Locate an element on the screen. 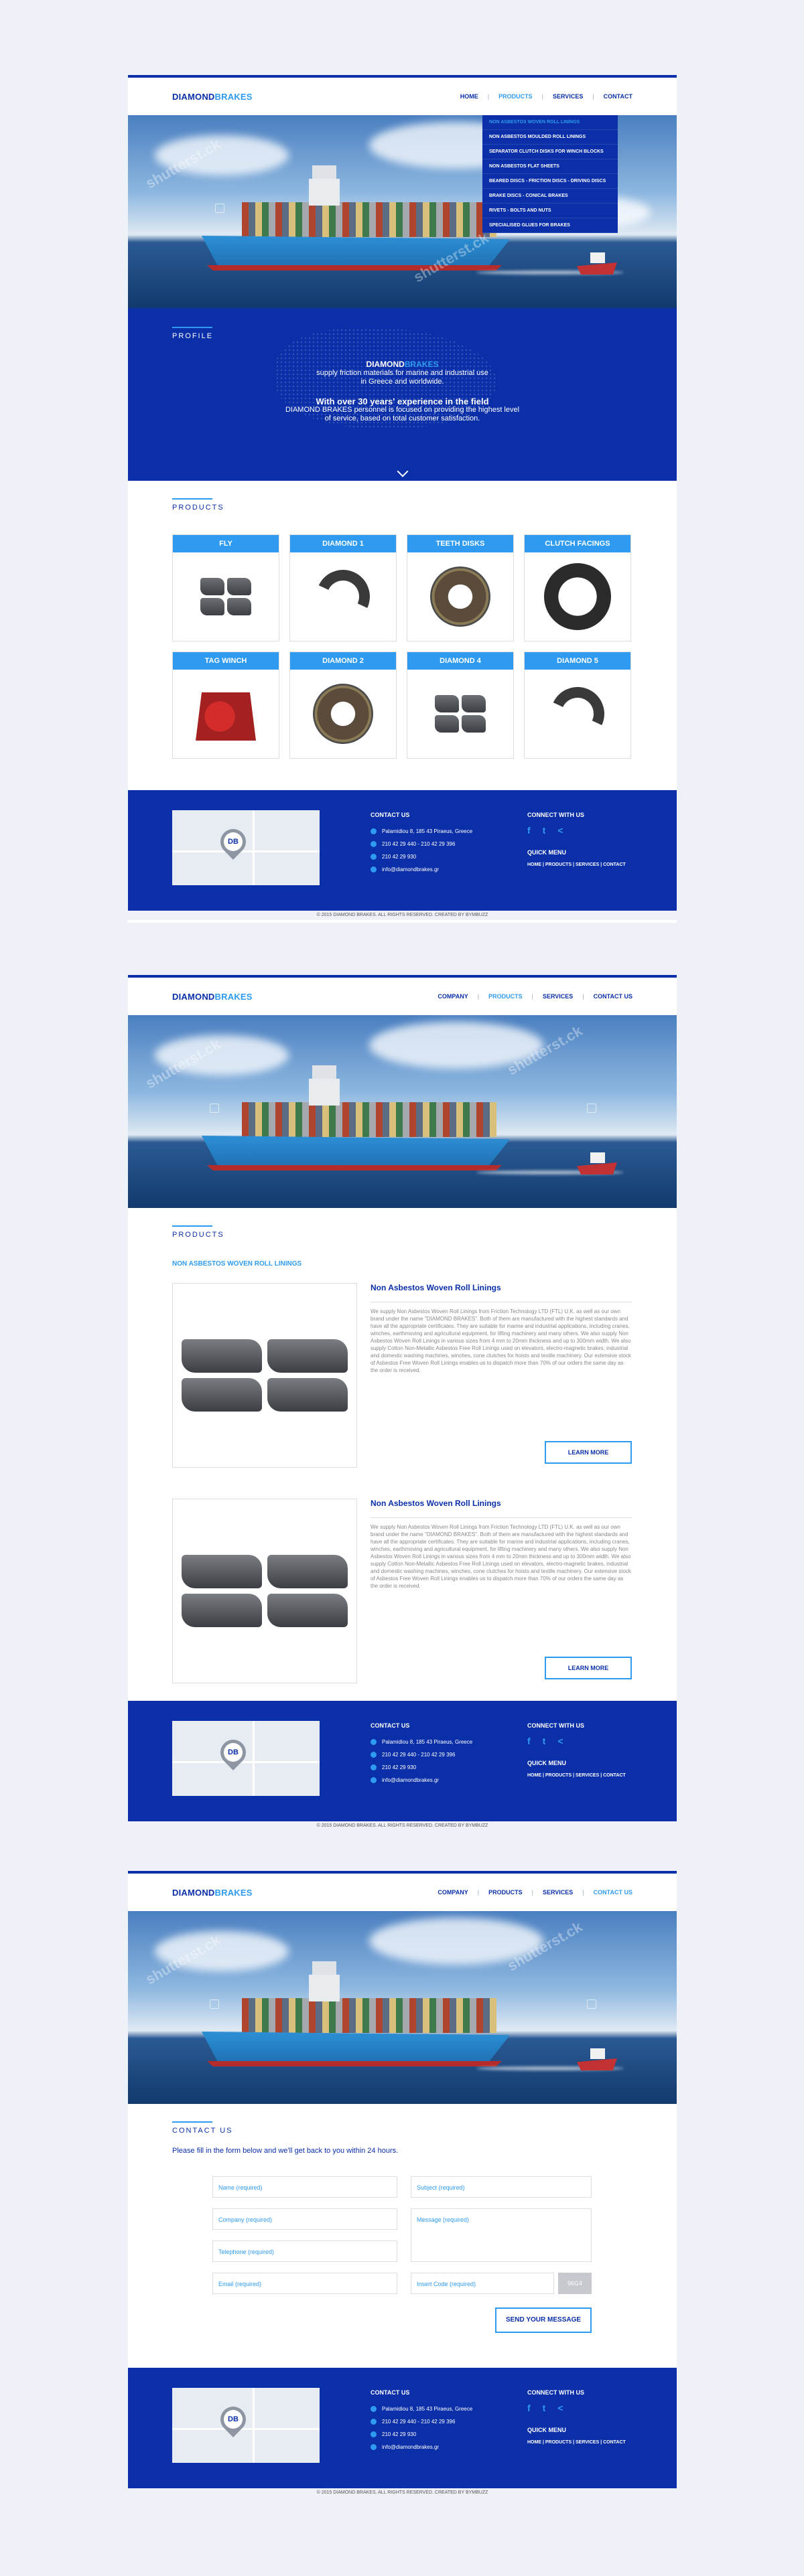  dropdown-item: BRAKE DISCS - CONICAL BRAKES is located at coordinates (550, 196).